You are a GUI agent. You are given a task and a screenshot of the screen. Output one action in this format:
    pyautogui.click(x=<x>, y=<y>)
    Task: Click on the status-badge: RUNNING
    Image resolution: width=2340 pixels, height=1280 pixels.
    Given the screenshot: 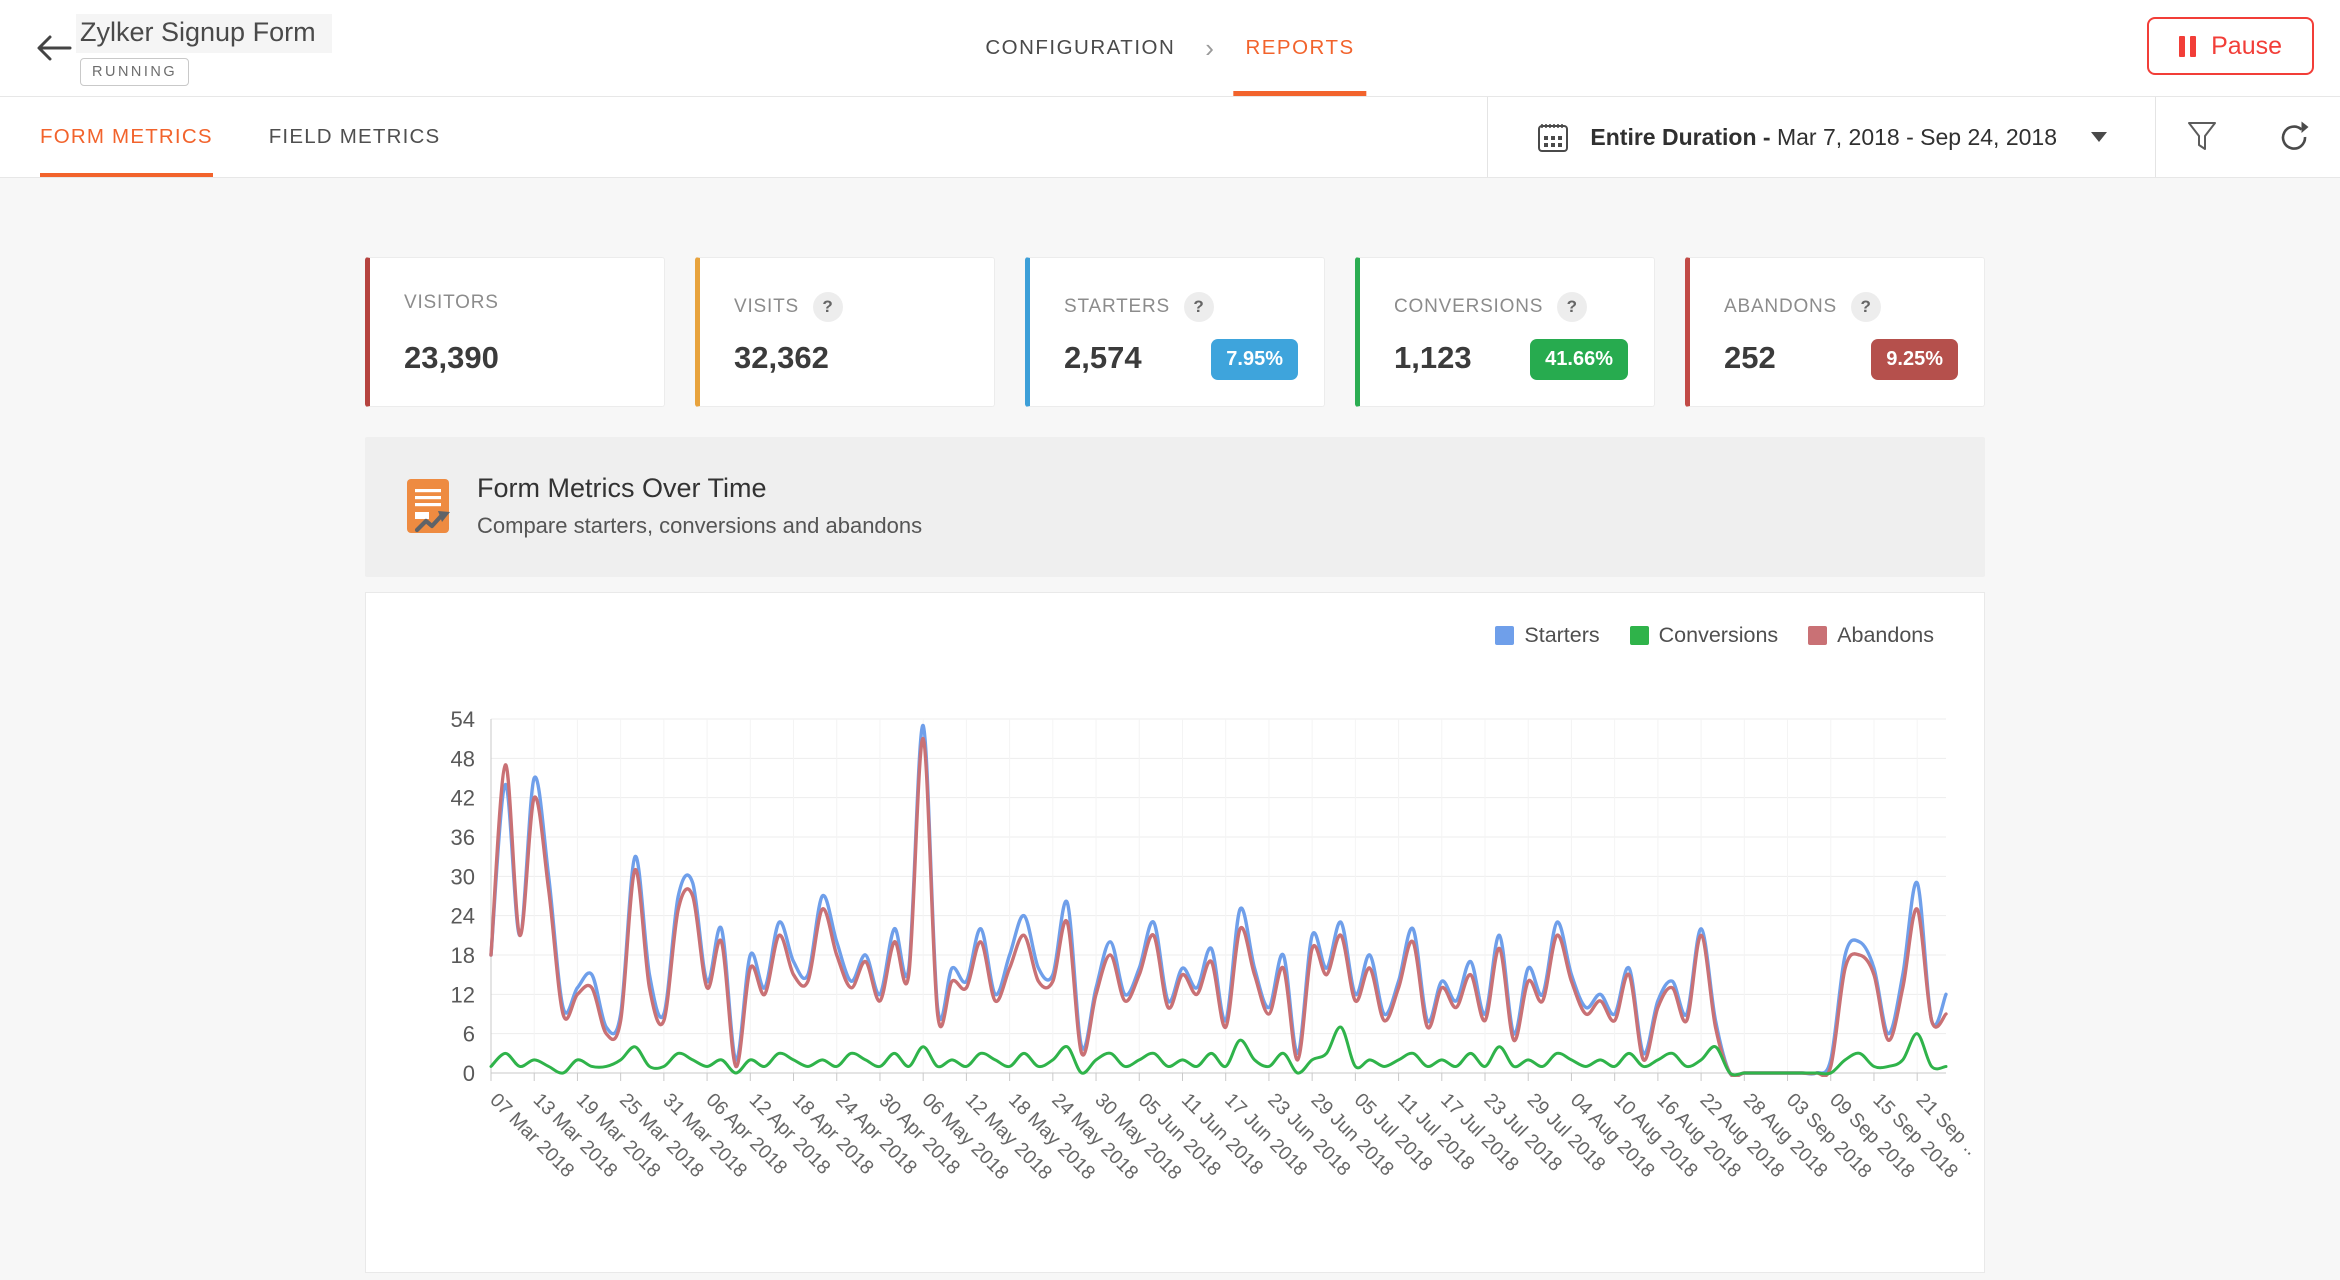 What is the action you would take?
    pyautogui.click(x=135, y=72)
    